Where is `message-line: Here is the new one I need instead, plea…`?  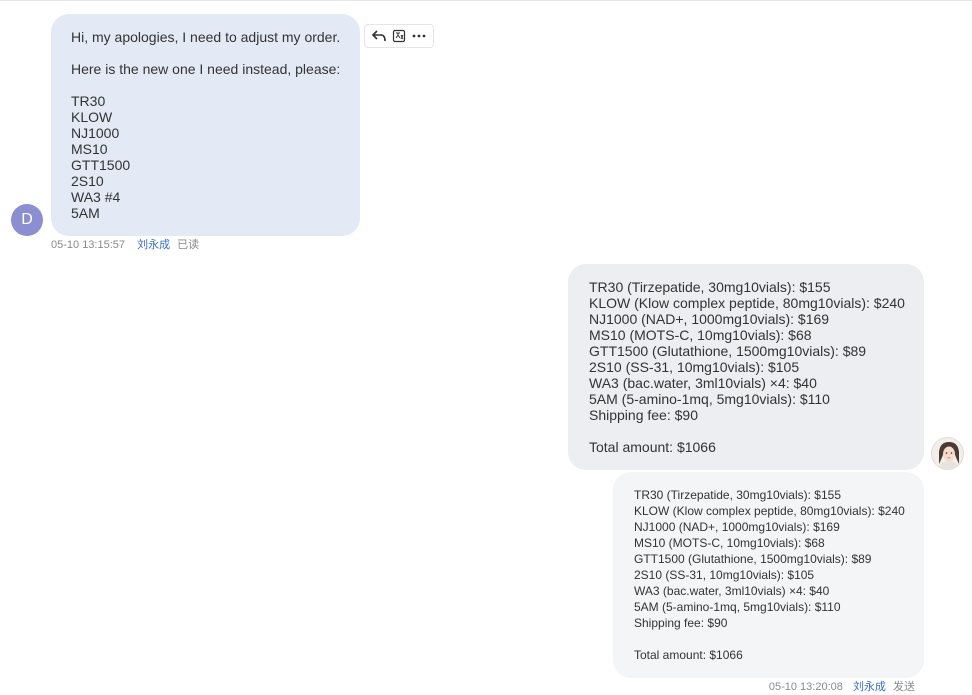
message-line: Here is the new one I need instead, plea… is located at coordinates (206, 69).